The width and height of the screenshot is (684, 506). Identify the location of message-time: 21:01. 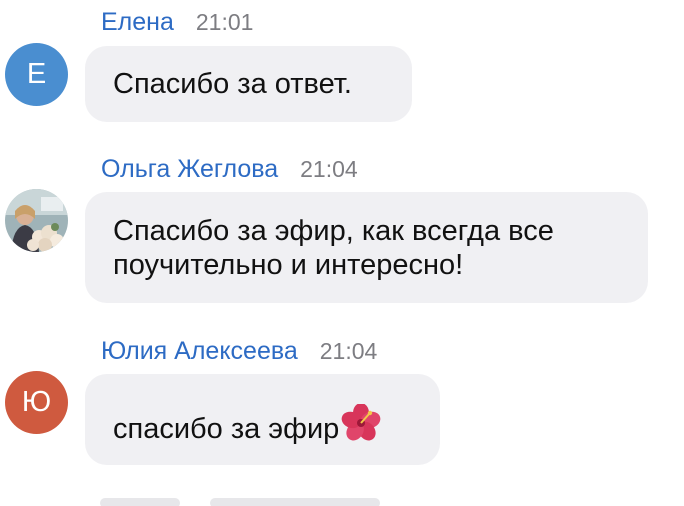
(224, 22).